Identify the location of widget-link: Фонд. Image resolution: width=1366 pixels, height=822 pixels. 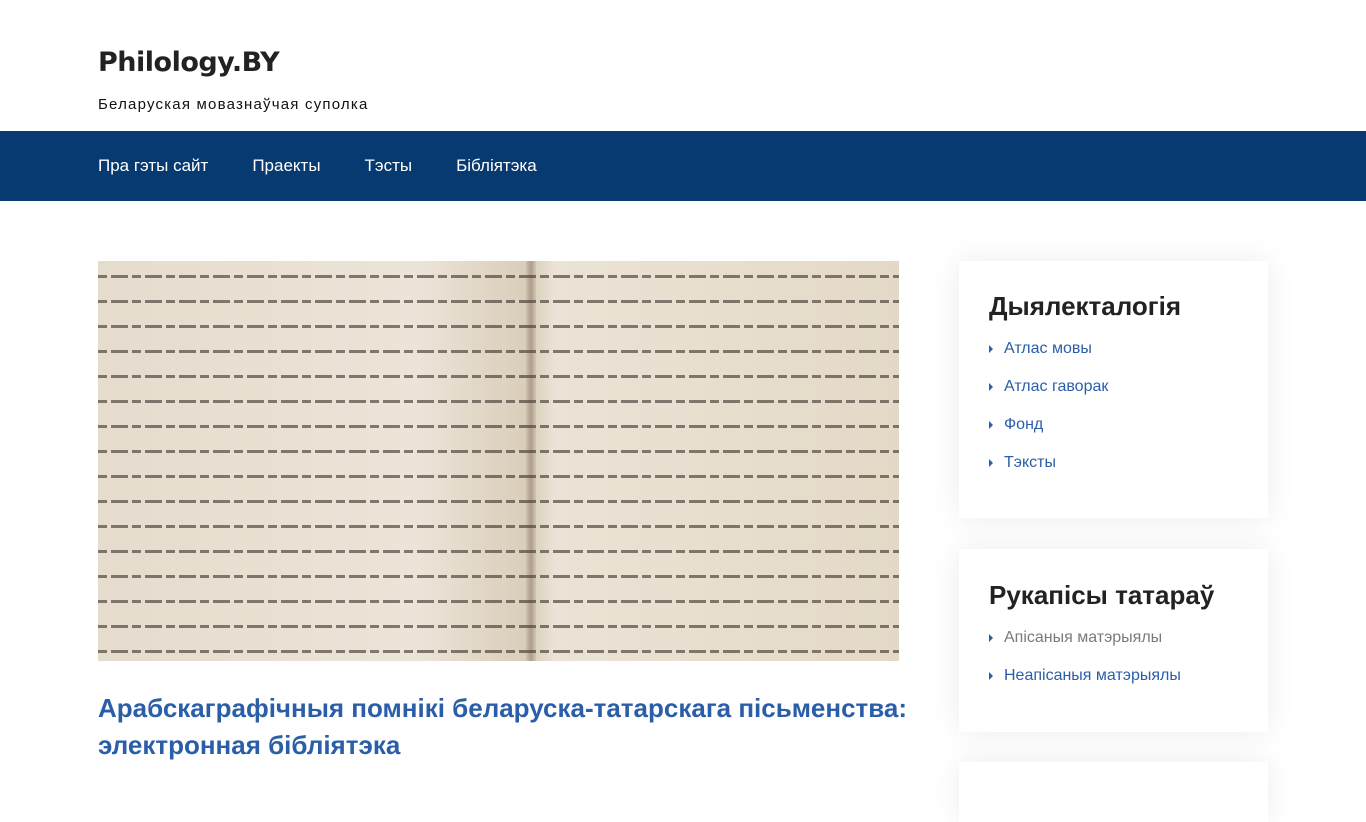
(1113, 435).